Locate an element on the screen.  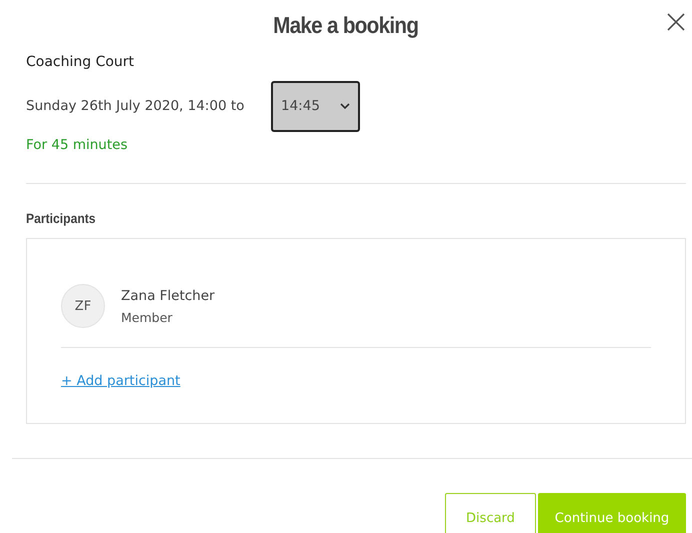
duration-text: For 45 minutes is located at coordinates (77, 145).